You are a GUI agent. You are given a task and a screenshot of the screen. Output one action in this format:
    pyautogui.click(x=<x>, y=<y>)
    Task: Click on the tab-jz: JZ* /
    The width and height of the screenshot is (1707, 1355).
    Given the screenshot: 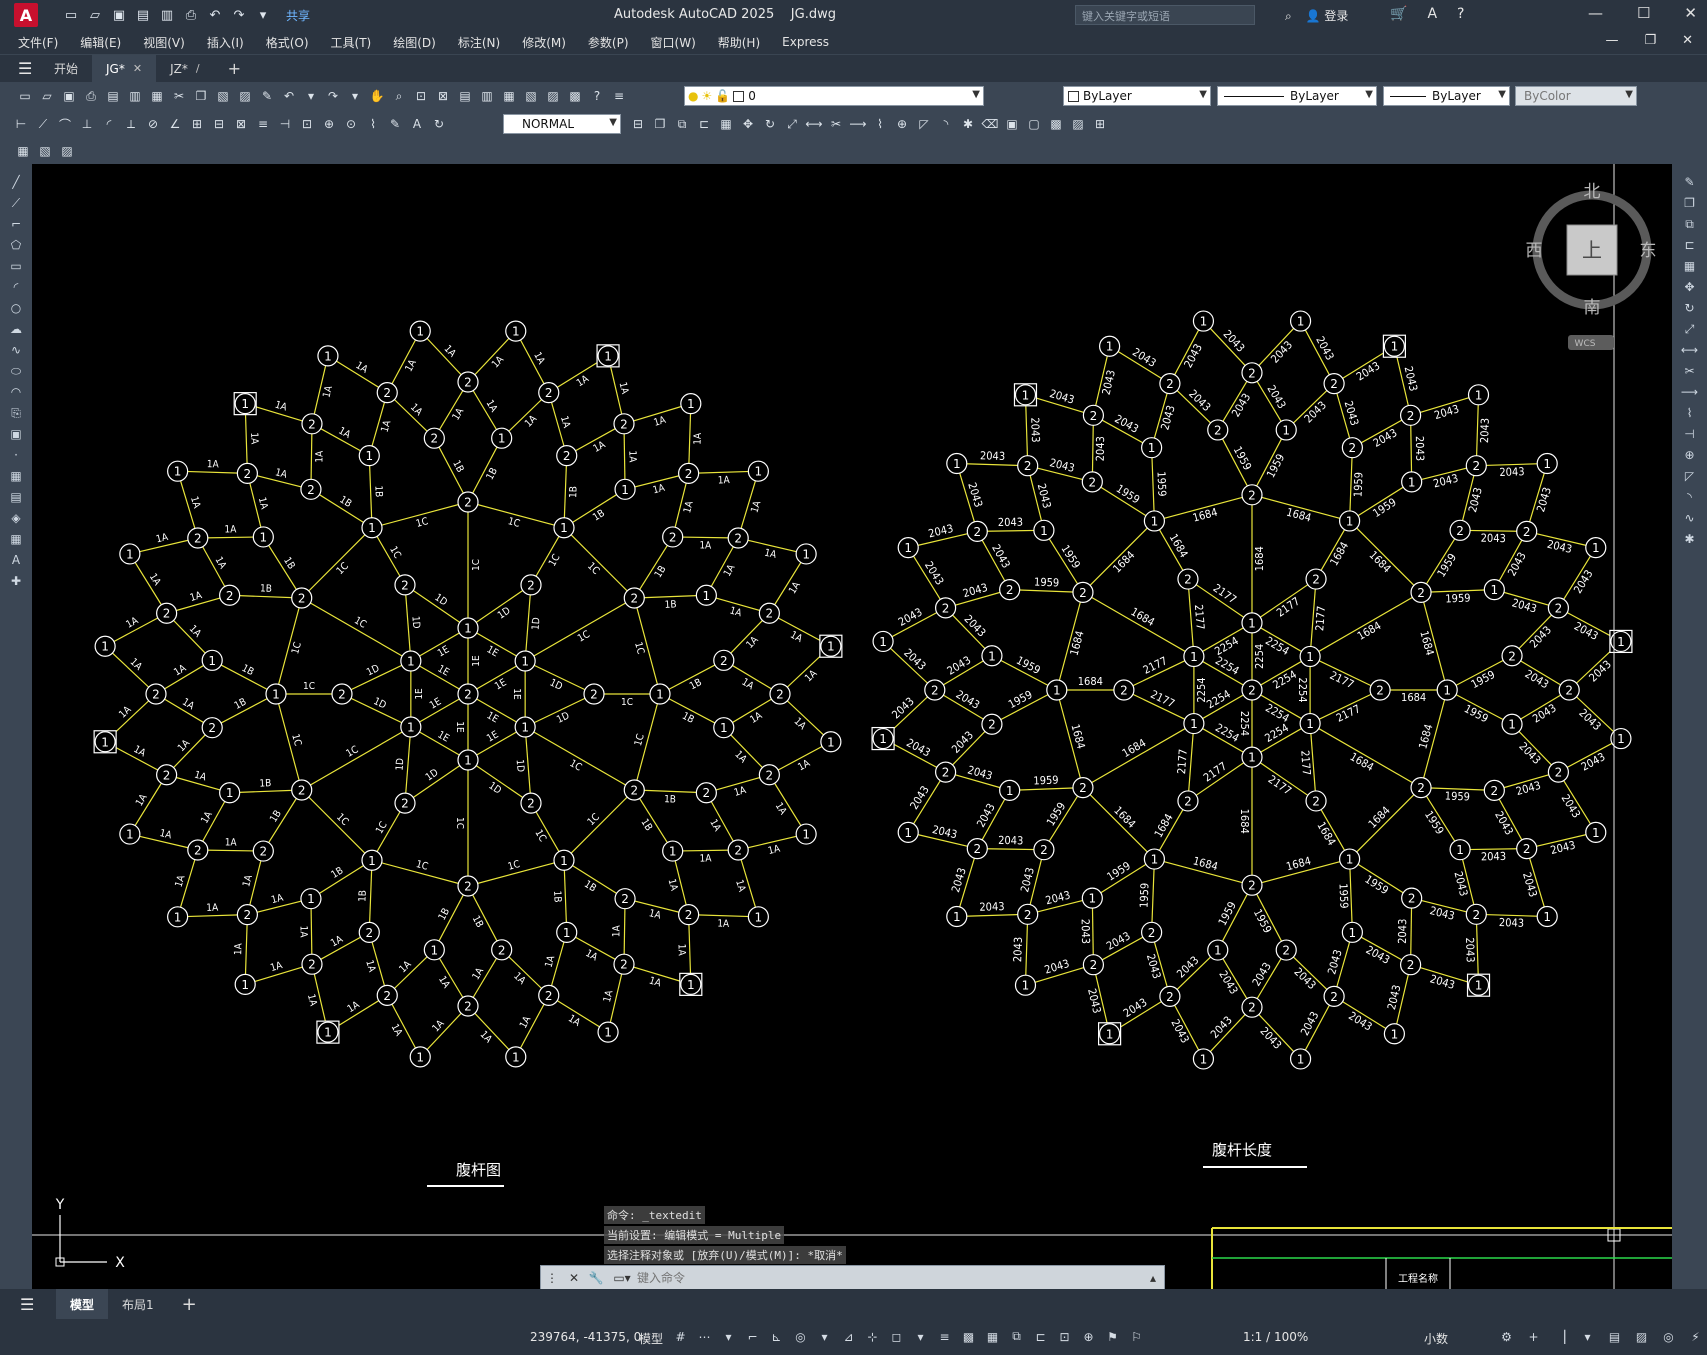 What is the action you would take?
    pyautogui.click(x=184, y=69)
    